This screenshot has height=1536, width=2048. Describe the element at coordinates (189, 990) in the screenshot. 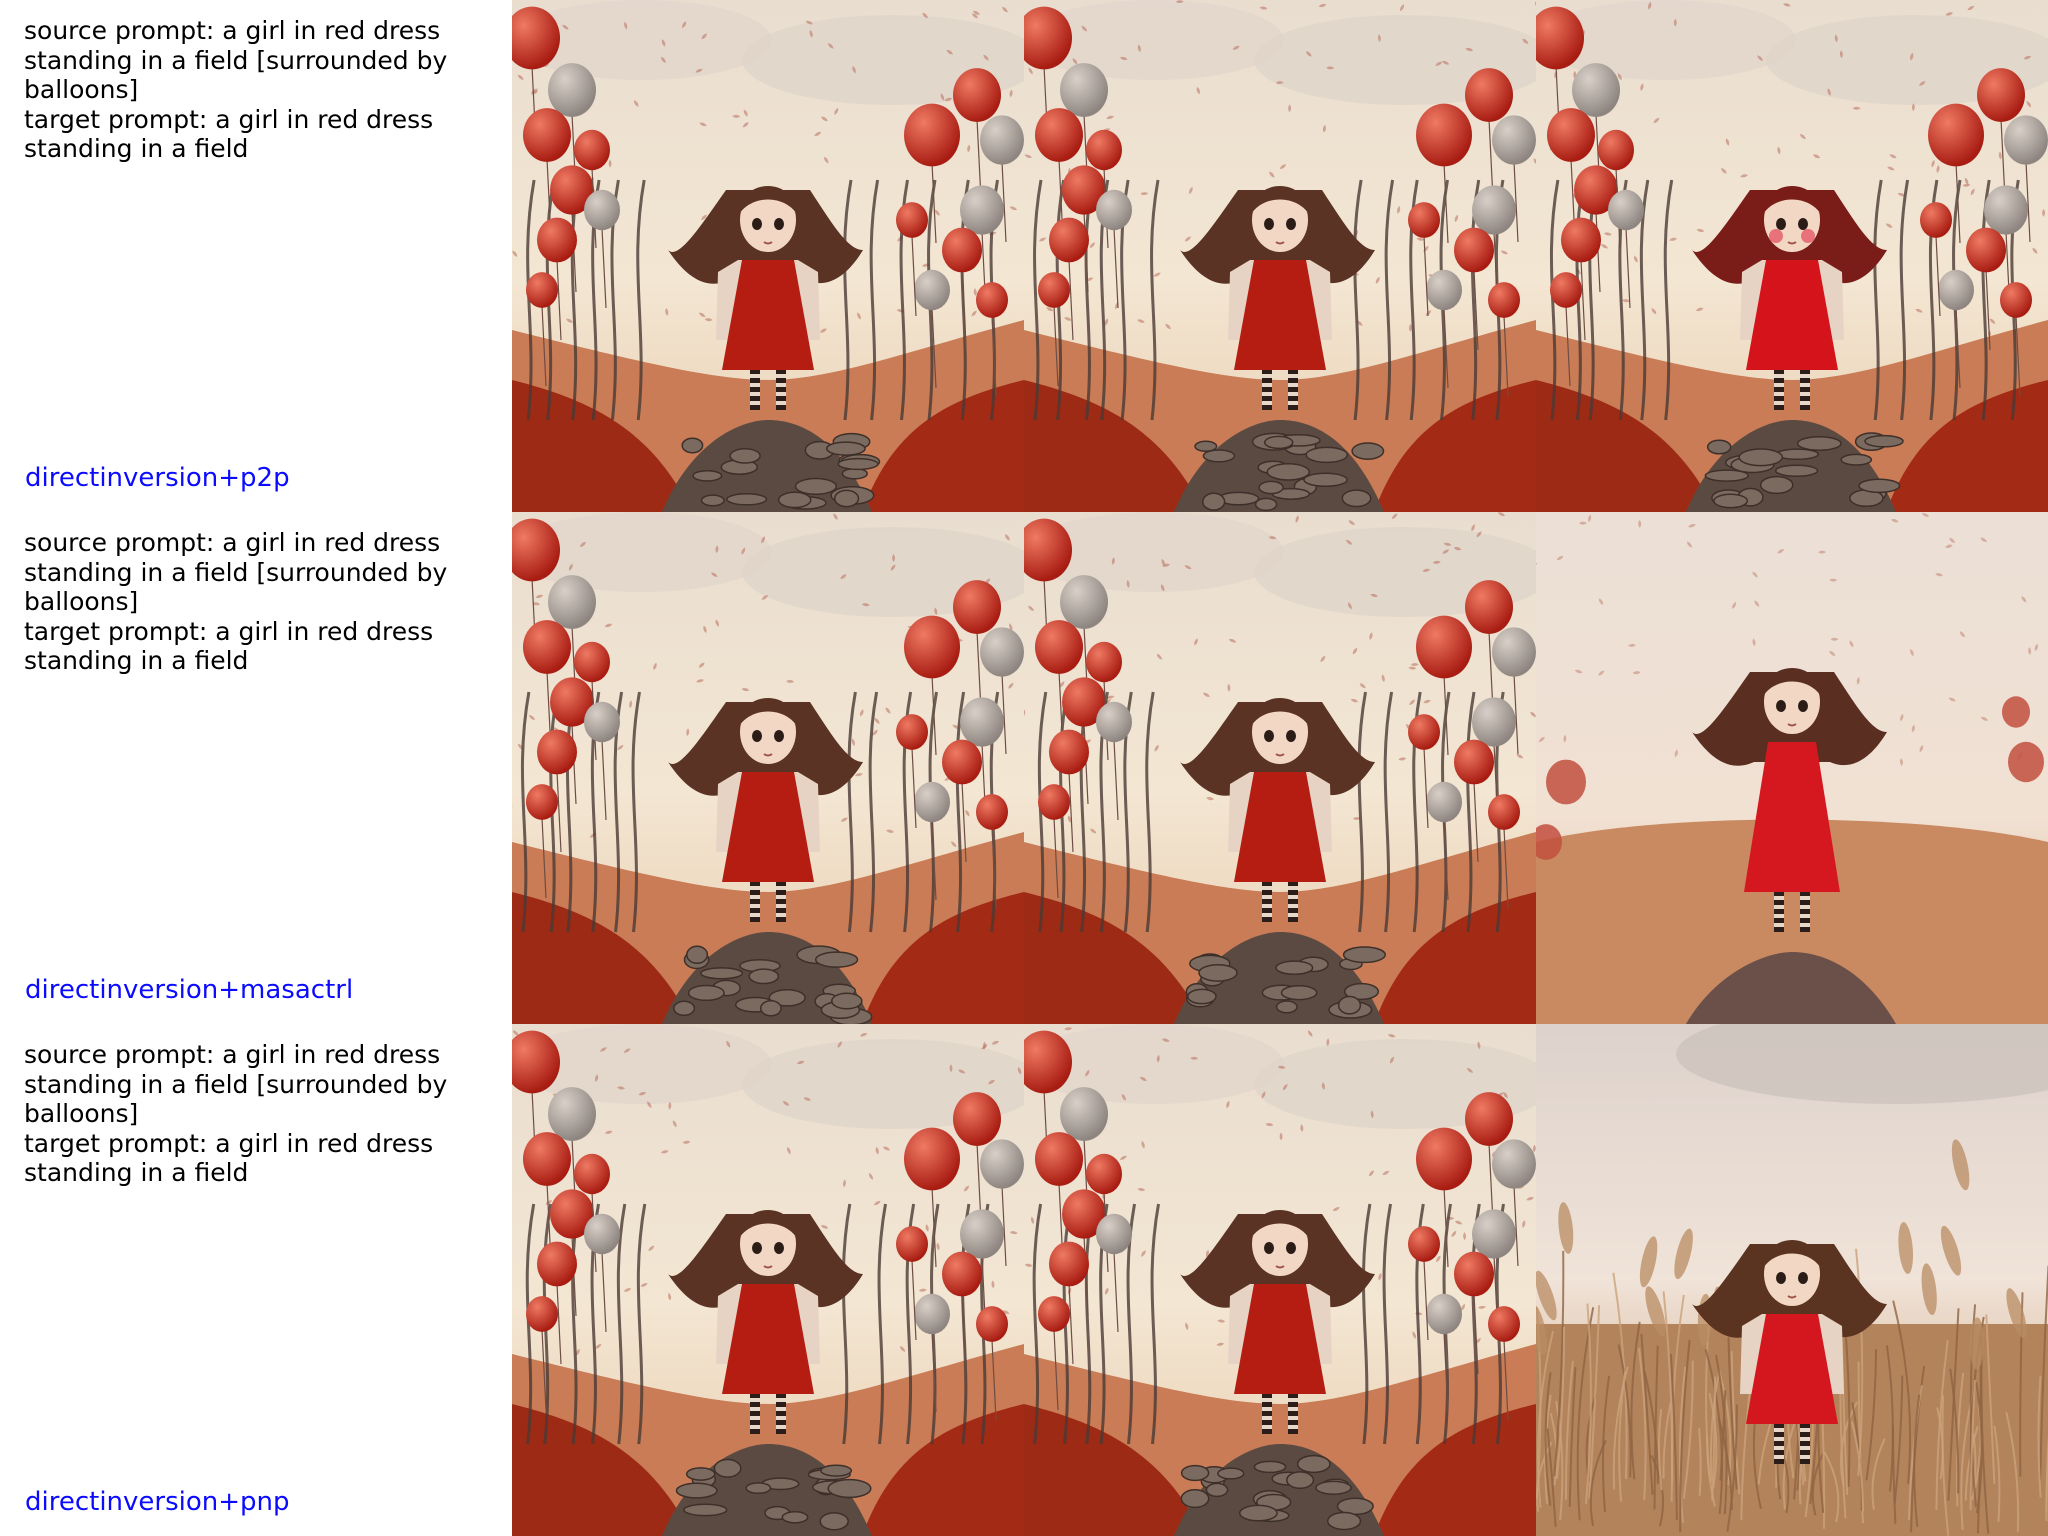

I see `method-label: directinversion+masactrl` at that location.